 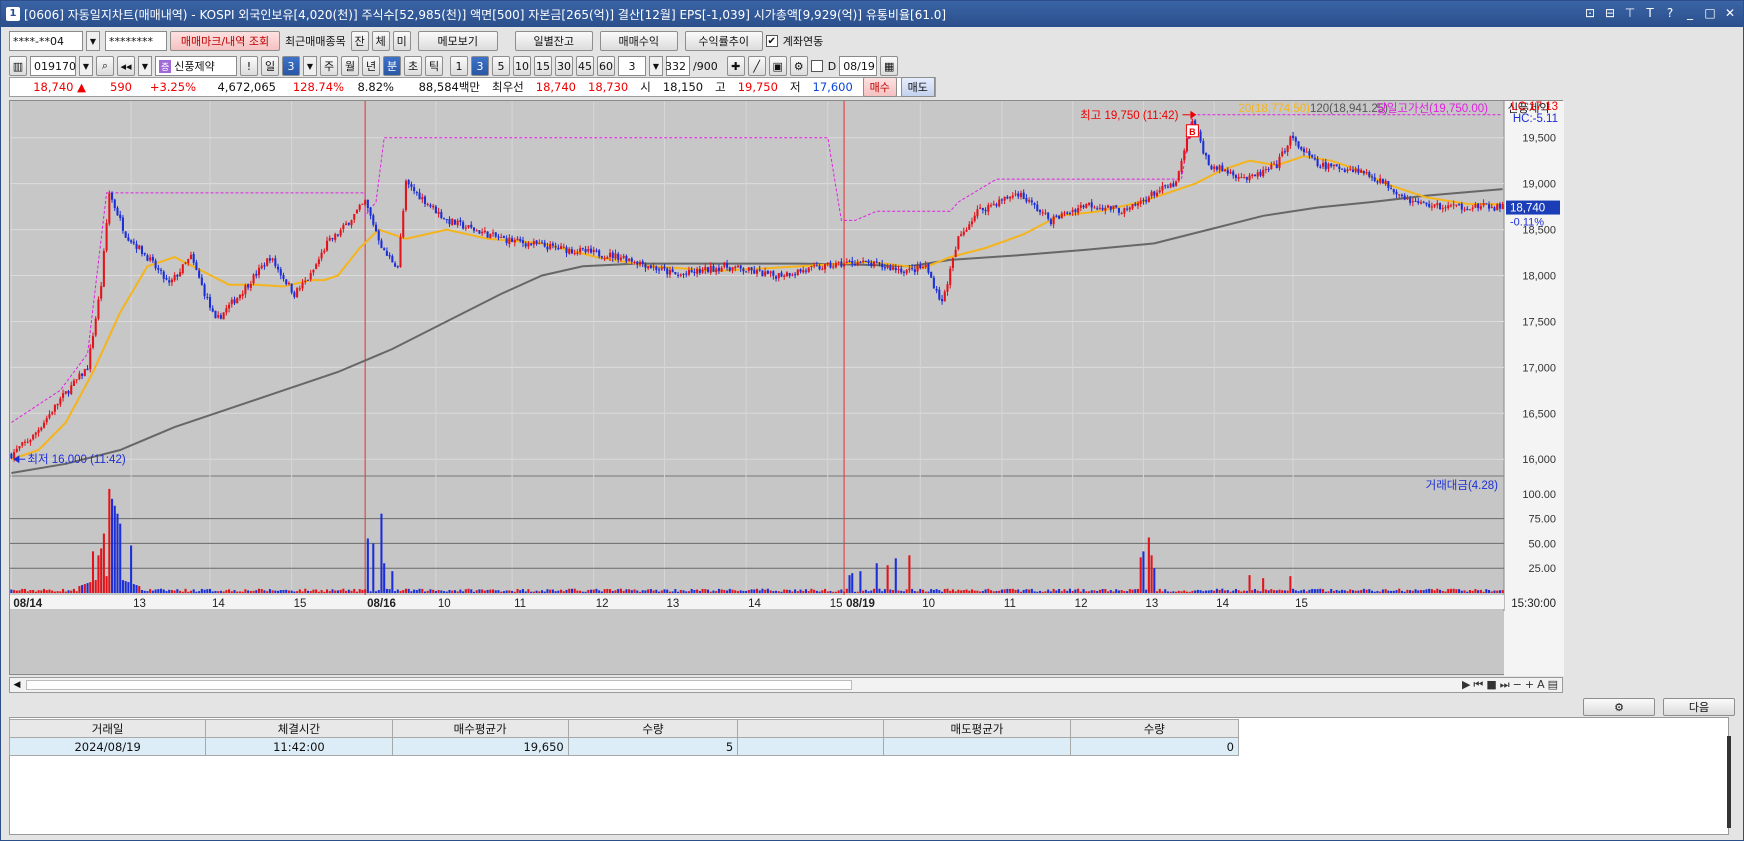 I want to click on account-number-field: ****-**04, so click(x=46, y=41).